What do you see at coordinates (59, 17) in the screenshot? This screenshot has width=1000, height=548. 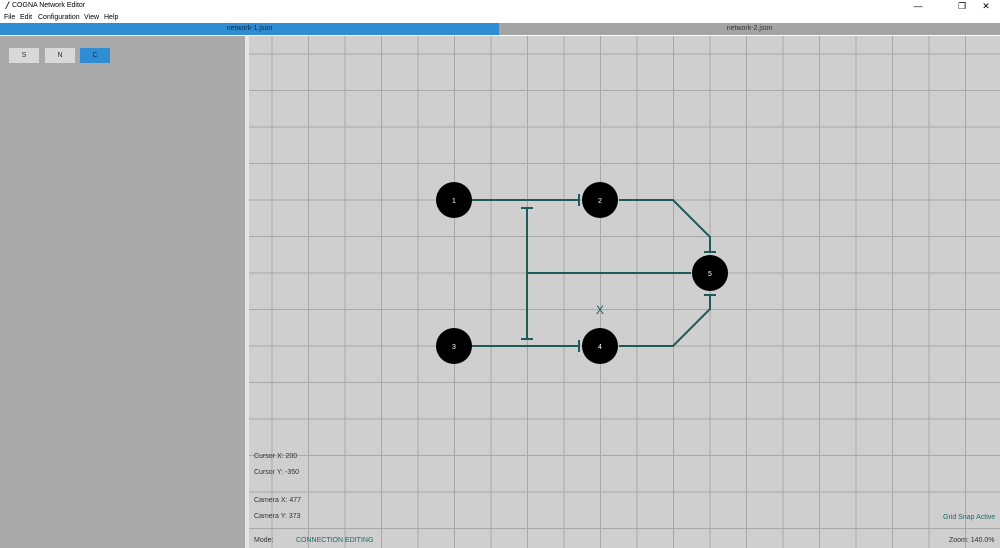 I see `menu-configuration: Configuration` at bounding box center [59, 17].